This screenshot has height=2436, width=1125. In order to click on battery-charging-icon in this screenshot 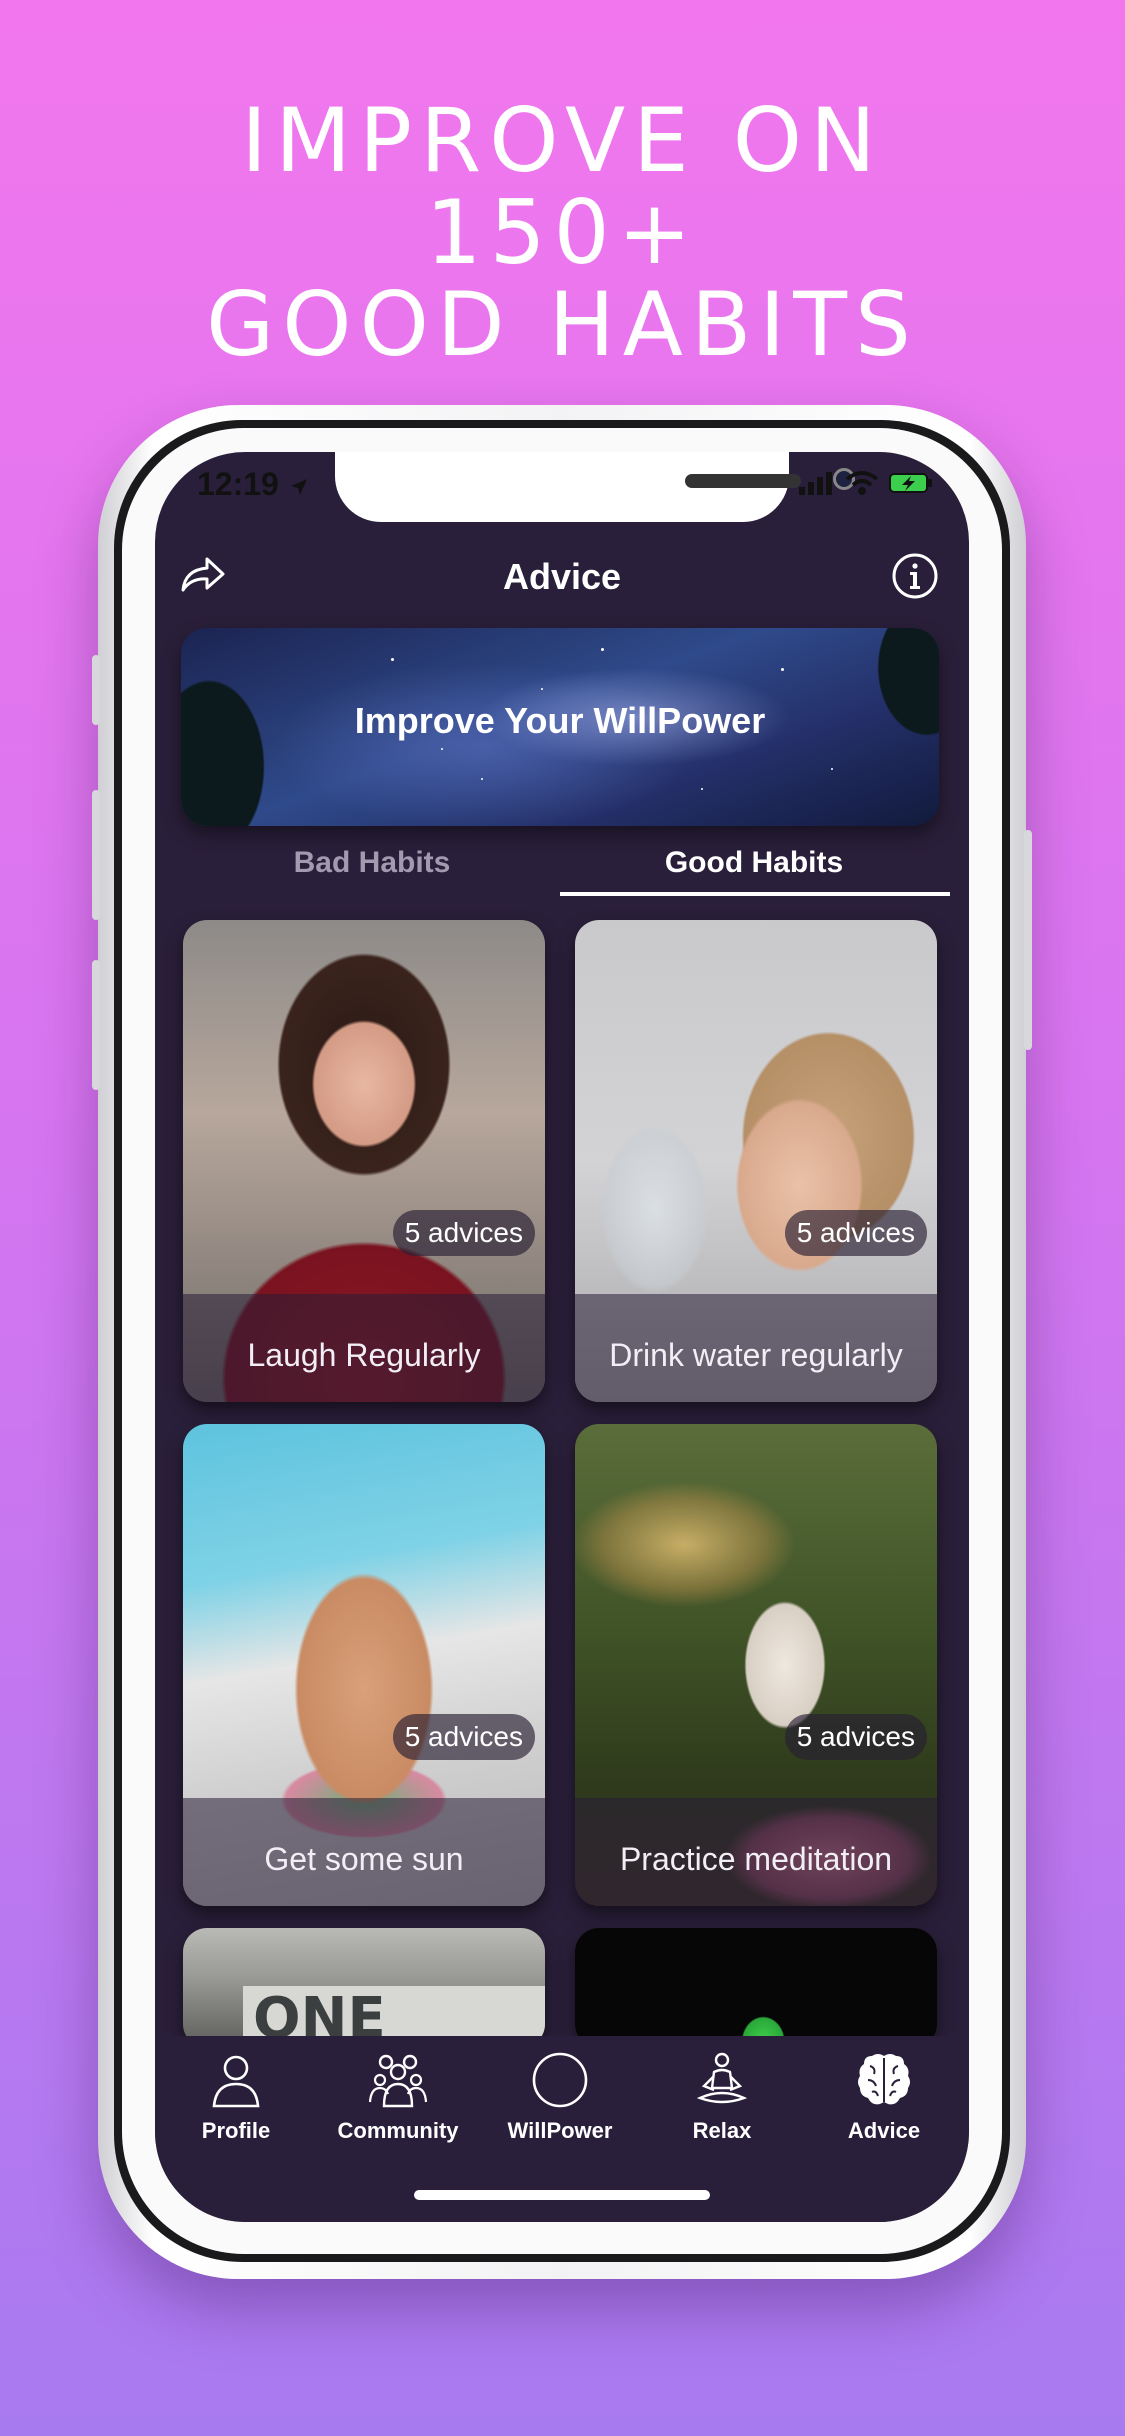, I will do `click(910, 483)`.